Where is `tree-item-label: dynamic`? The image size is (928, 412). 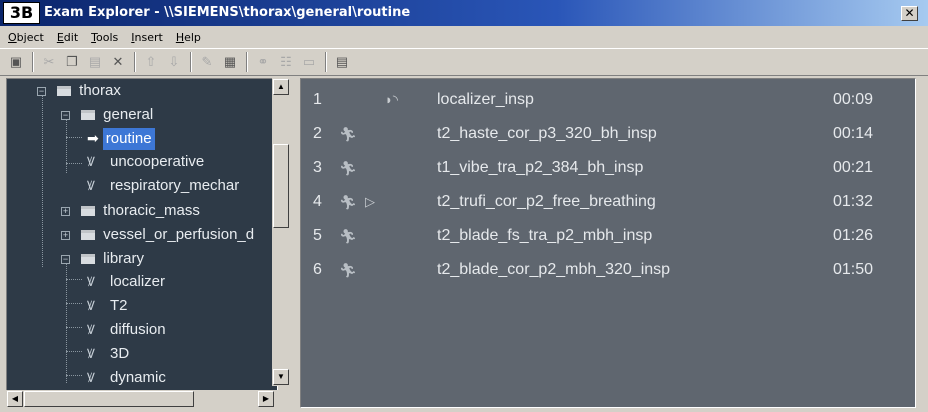 tree-item-label: dynamic is located at coordinates (138, 377).